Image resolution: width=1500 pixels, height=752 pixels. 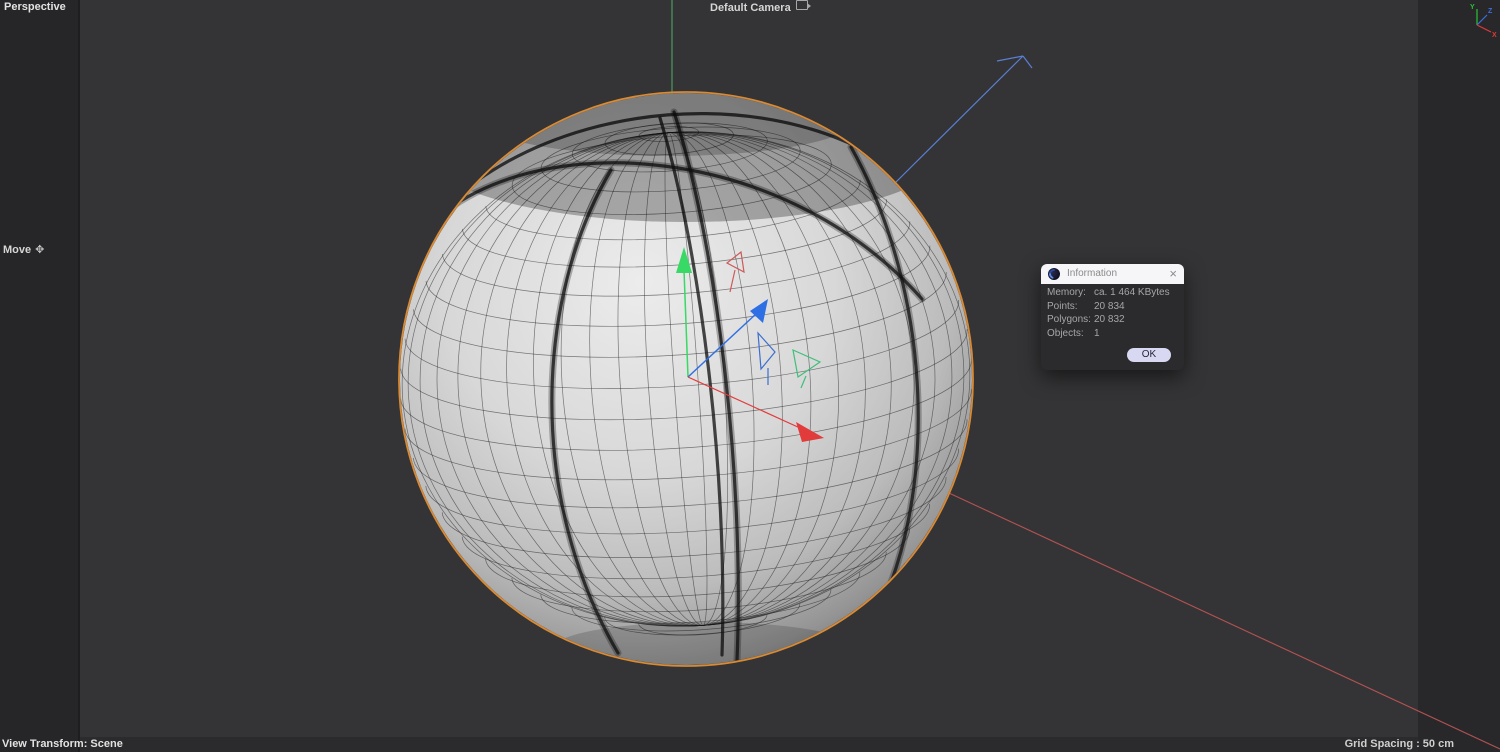 I want to click on dialog-title: Information, so click(x=1092, y=273).